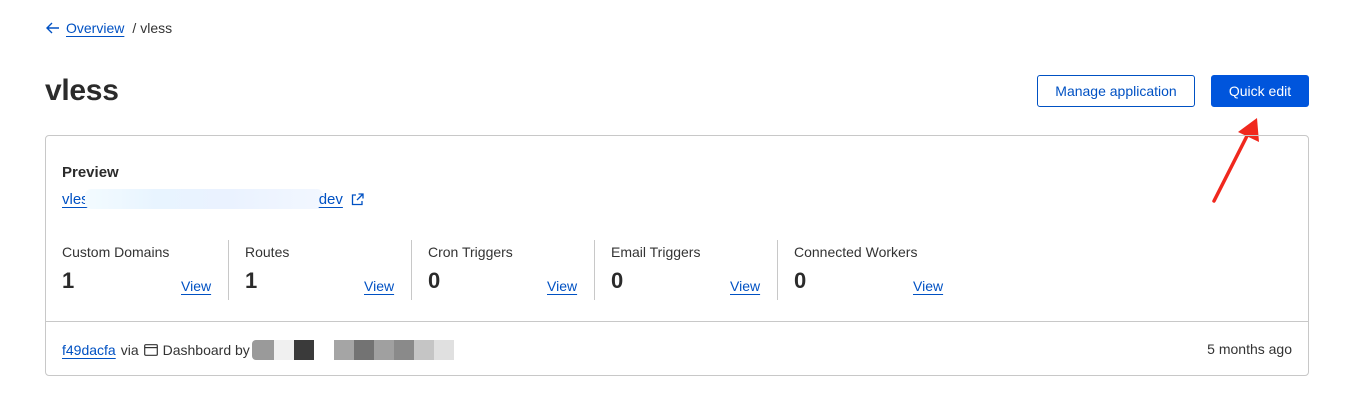  Describe the element at coordinates (196, 286) in the screenshot. I see `view-custom-domains-link: View` at that location.